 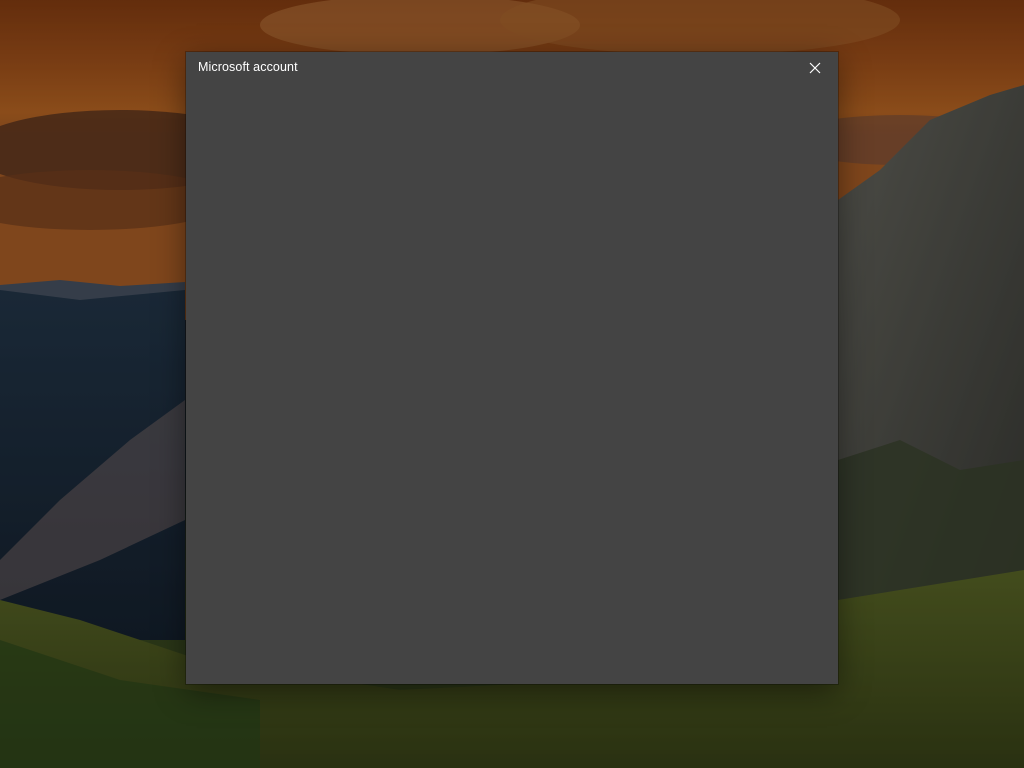 I want to click on dialog-title: Microsoft account, so click(x=248, y=67).